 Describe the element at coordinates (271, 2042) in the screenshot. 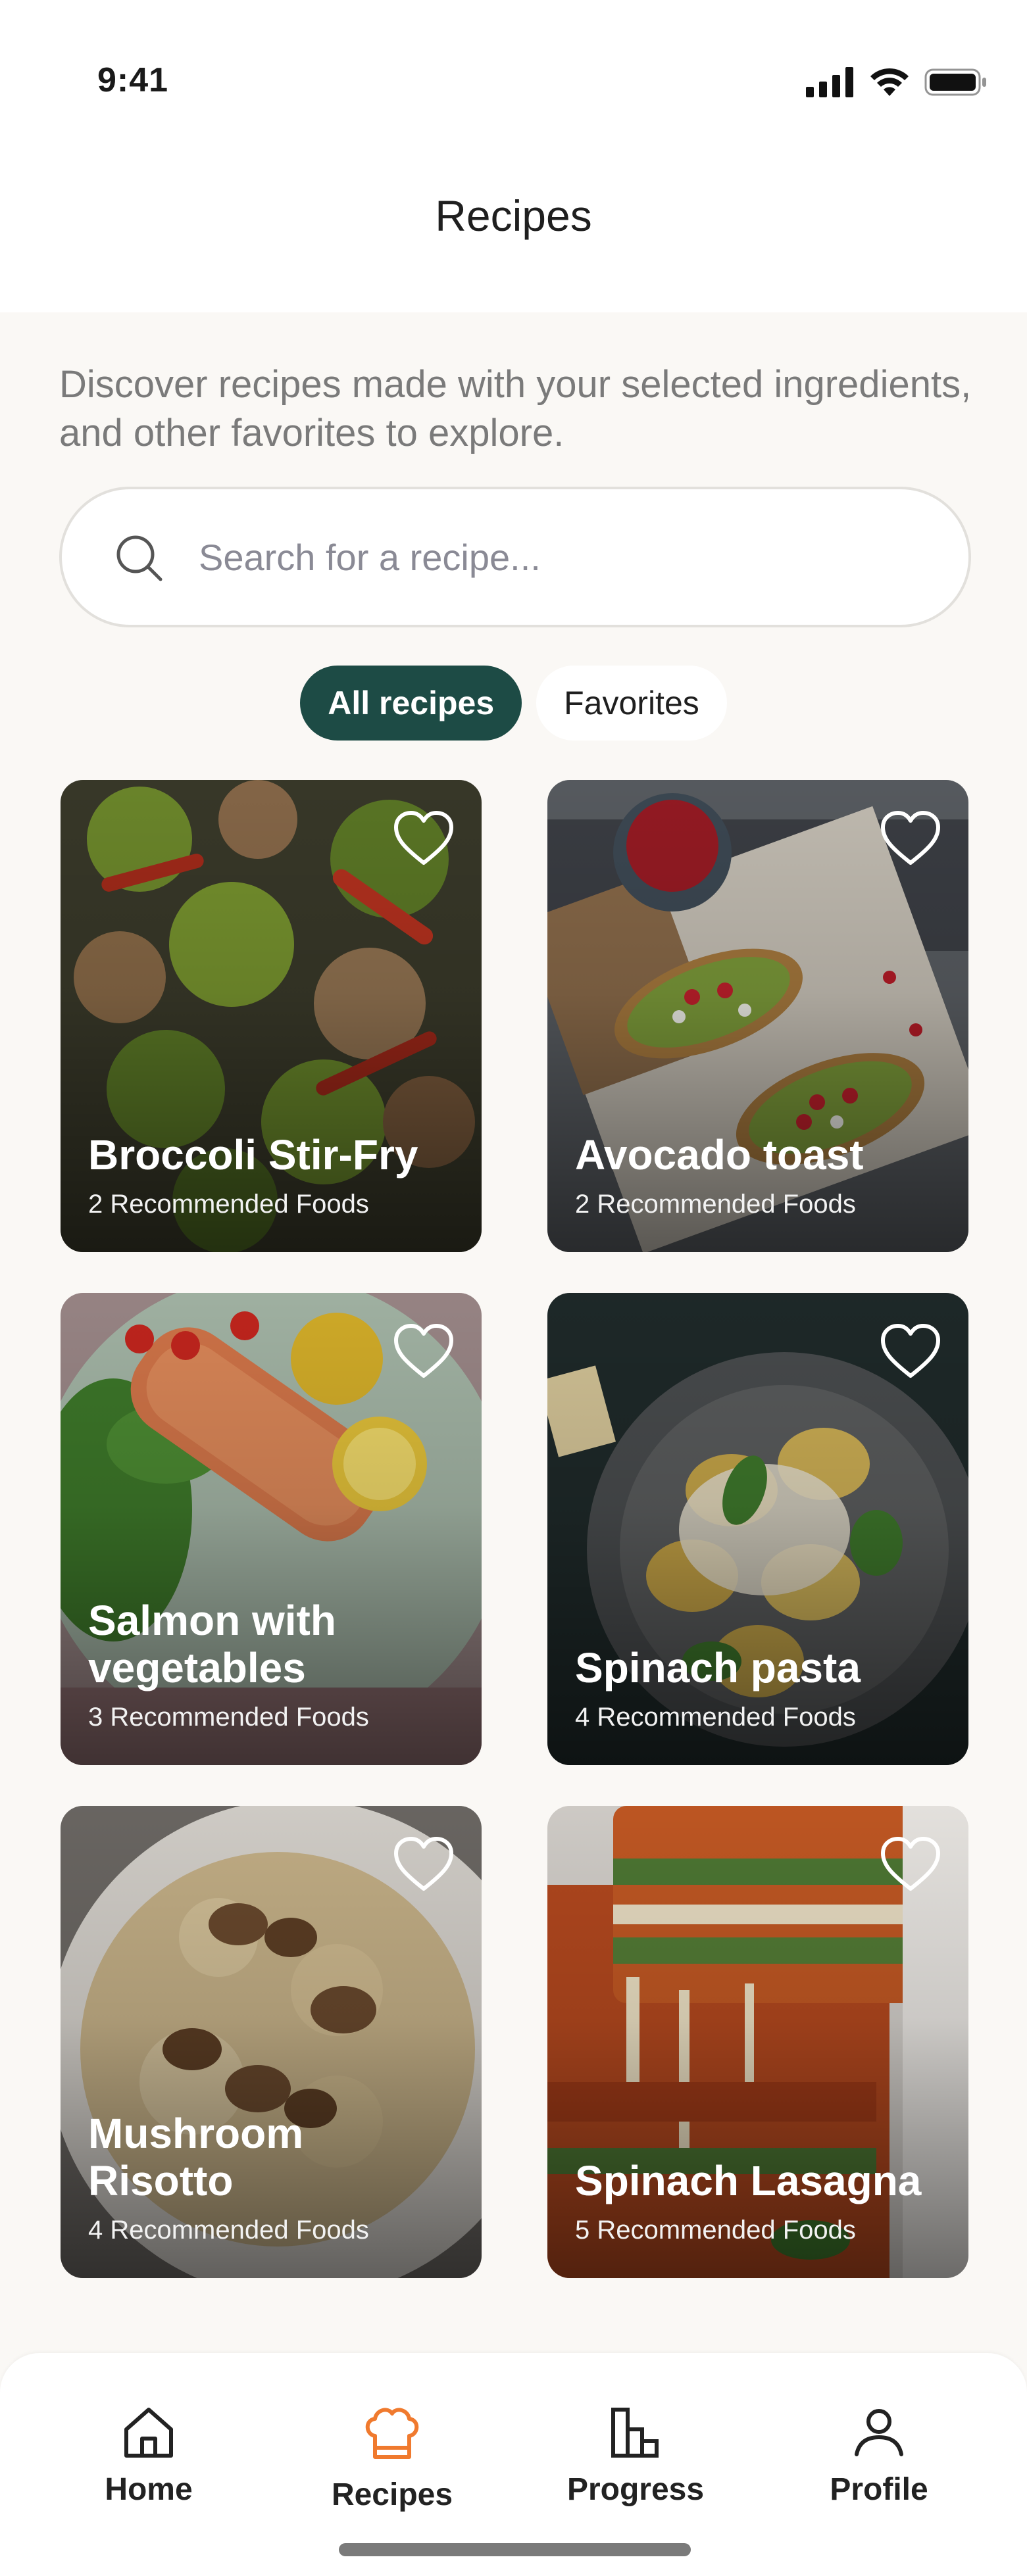

I see `recipe-card-mushroom-risotto: Mushroom Risotto 4 Recommended Foods` at that location.